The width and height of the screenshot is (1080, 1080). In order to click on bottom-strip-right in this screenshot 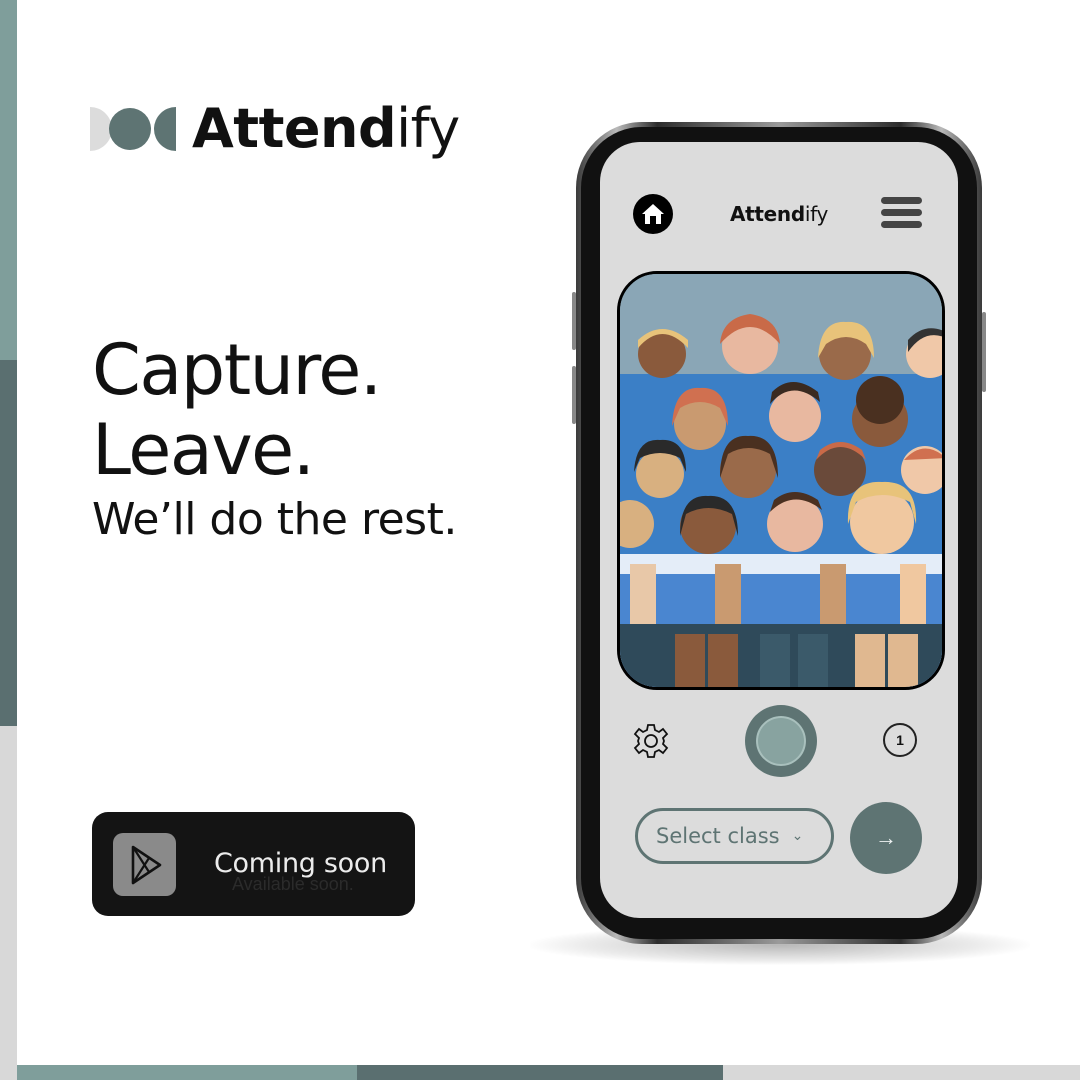, I will do `click(901, 1072)`.